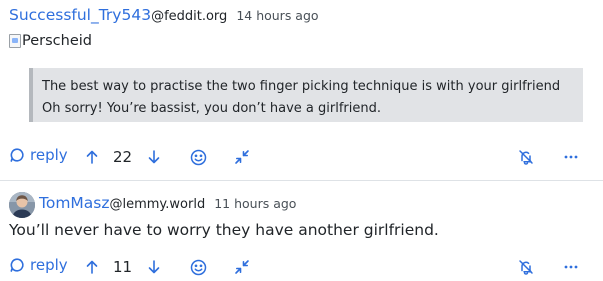  I want to click on comment-meta: TomMasz @lemmy.world 11 hours ago, so click(167, 203).